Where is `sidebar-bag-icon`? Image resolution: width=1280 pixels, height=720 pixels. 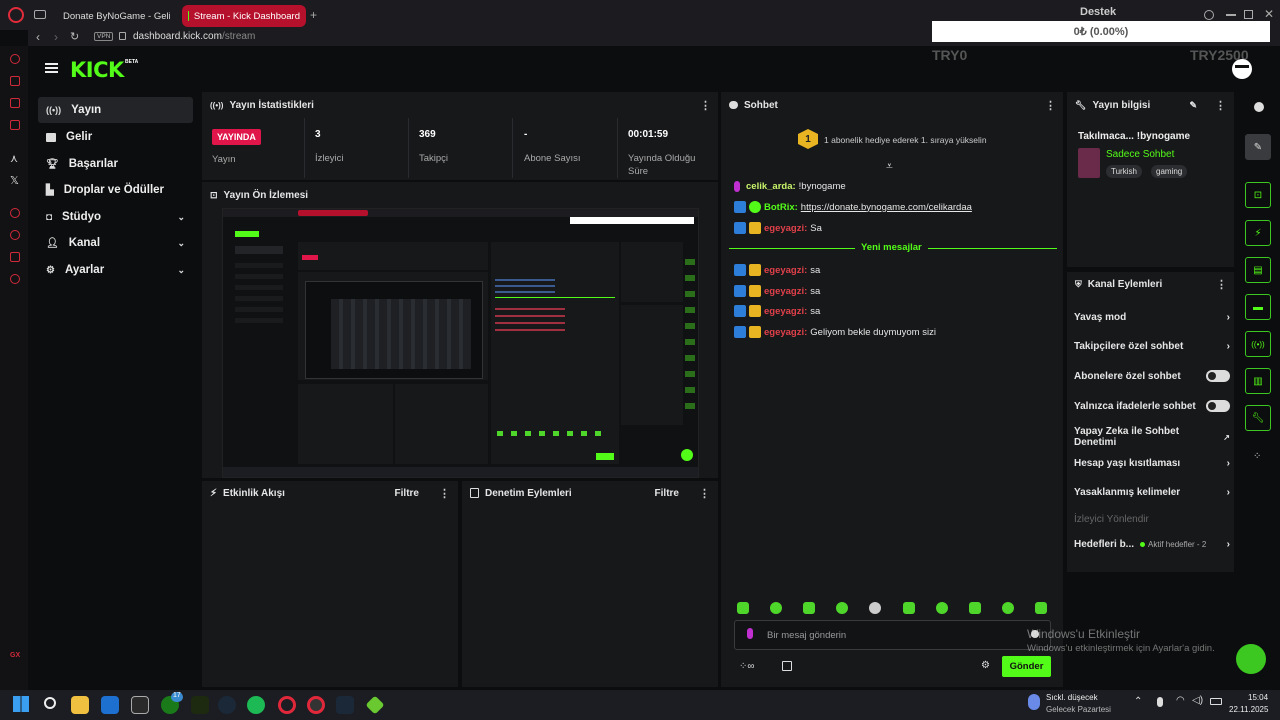 sidebar-bag-icon is located at coordinates (15, 81).